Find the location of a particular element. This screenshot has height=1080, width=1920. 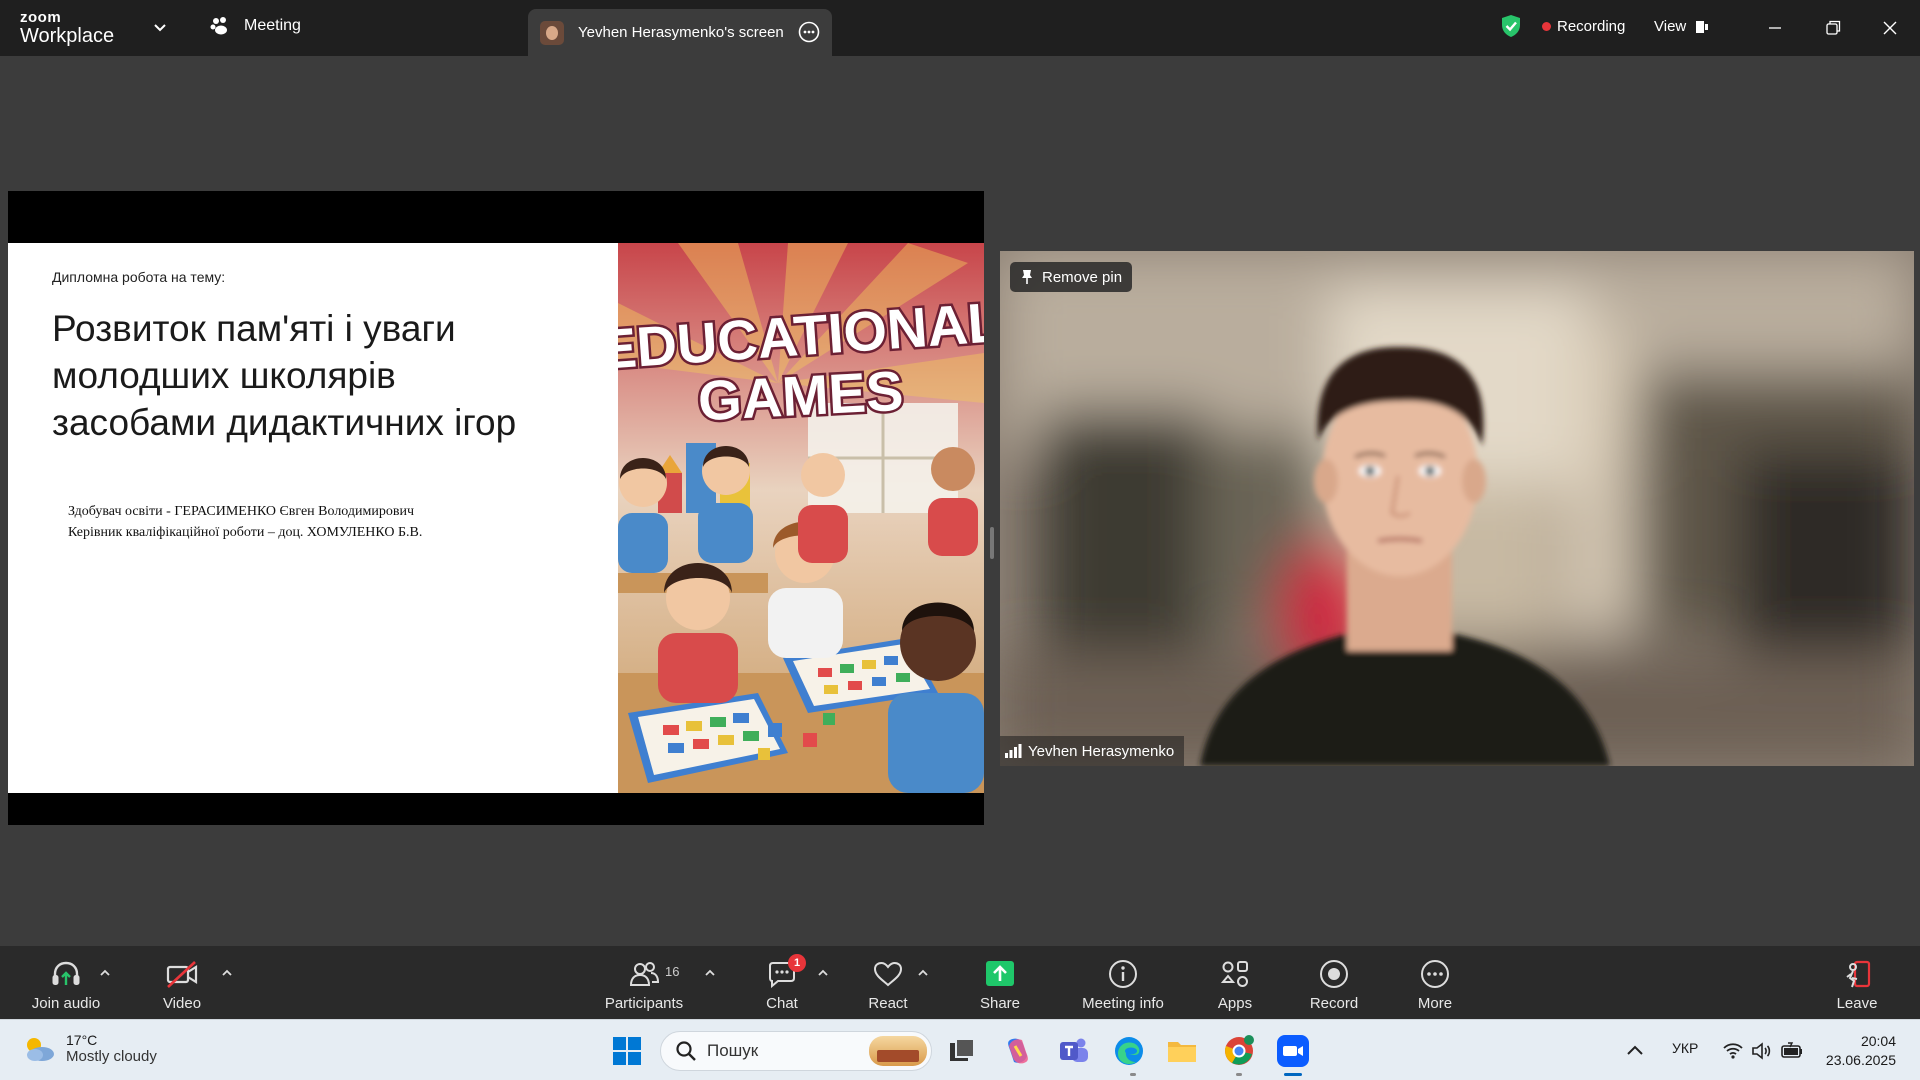

meeting-info-label: Meeting info is located at coordinates (1123, 1003).